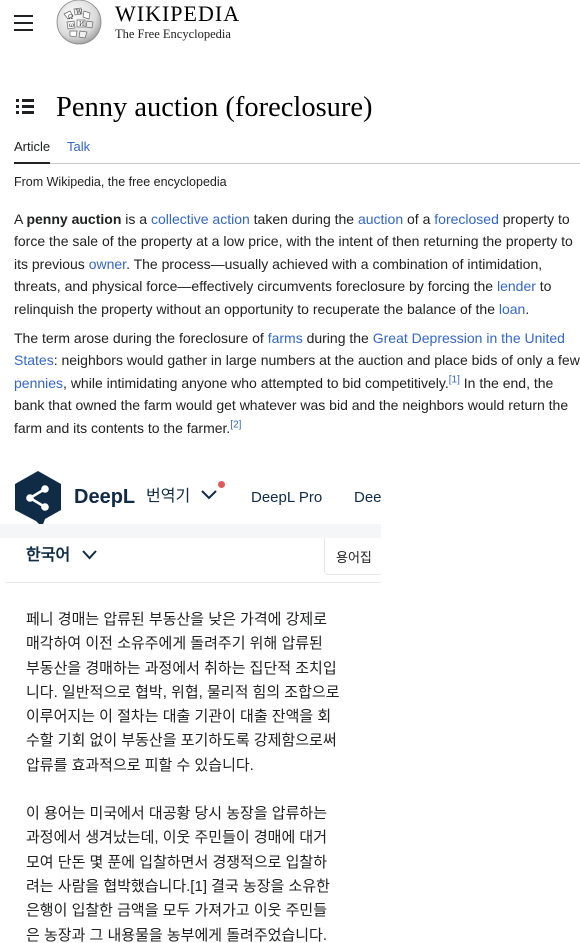 This screenshot has width=580, height=943. What do you see at coordinates (512, 309) in the screenshot?
I see `link-loan: loan` at bounding box center [512, 309].